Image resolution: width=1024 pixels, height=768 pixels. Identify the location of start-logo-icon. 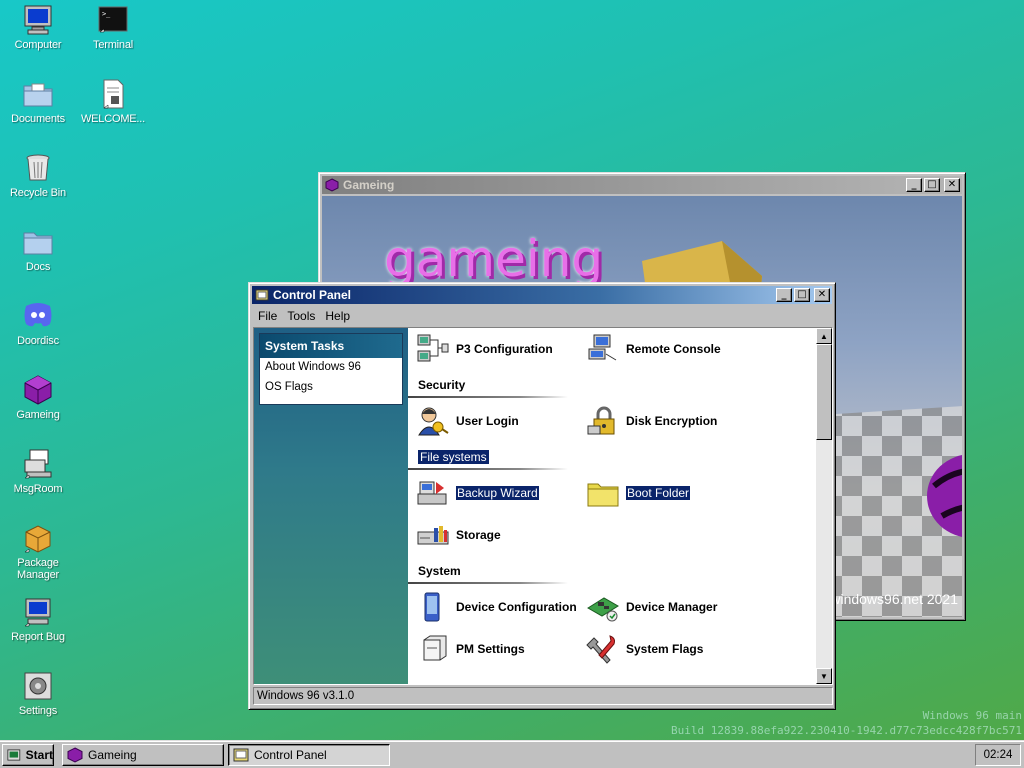
(14, 755).